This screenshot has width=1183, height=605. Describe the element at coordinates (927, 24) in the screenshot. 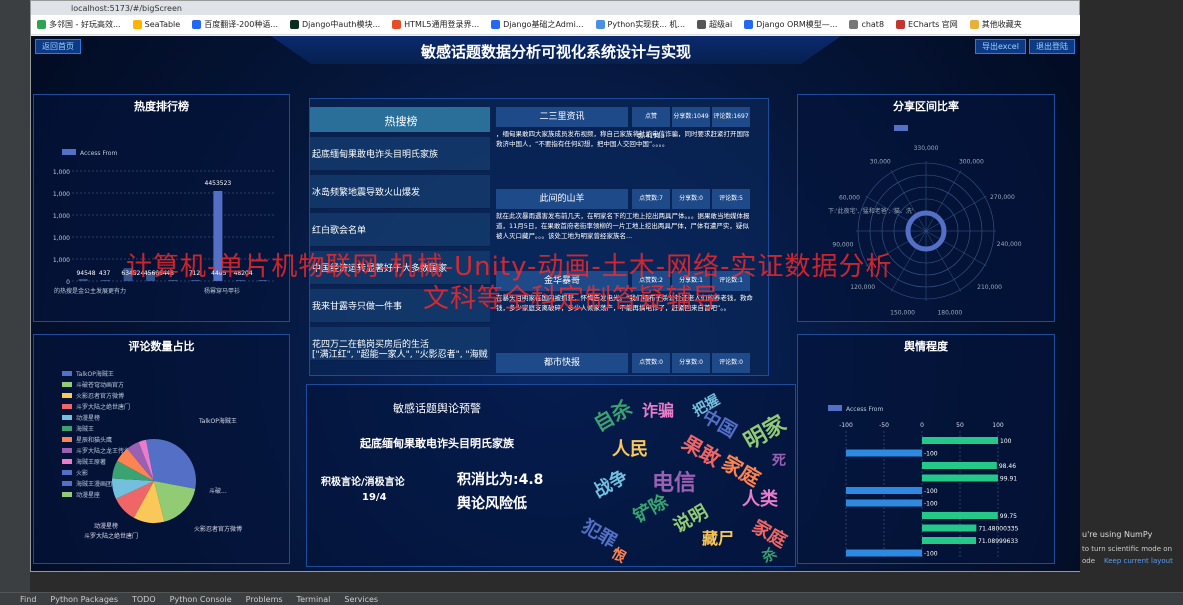

I see `bookmark-item: ECharts 官网` at that location.